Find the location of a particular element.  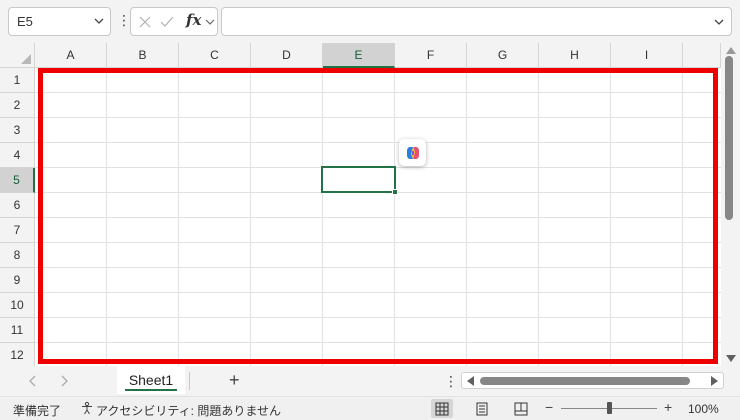

tab-separator is located at coordinates (189, 381).